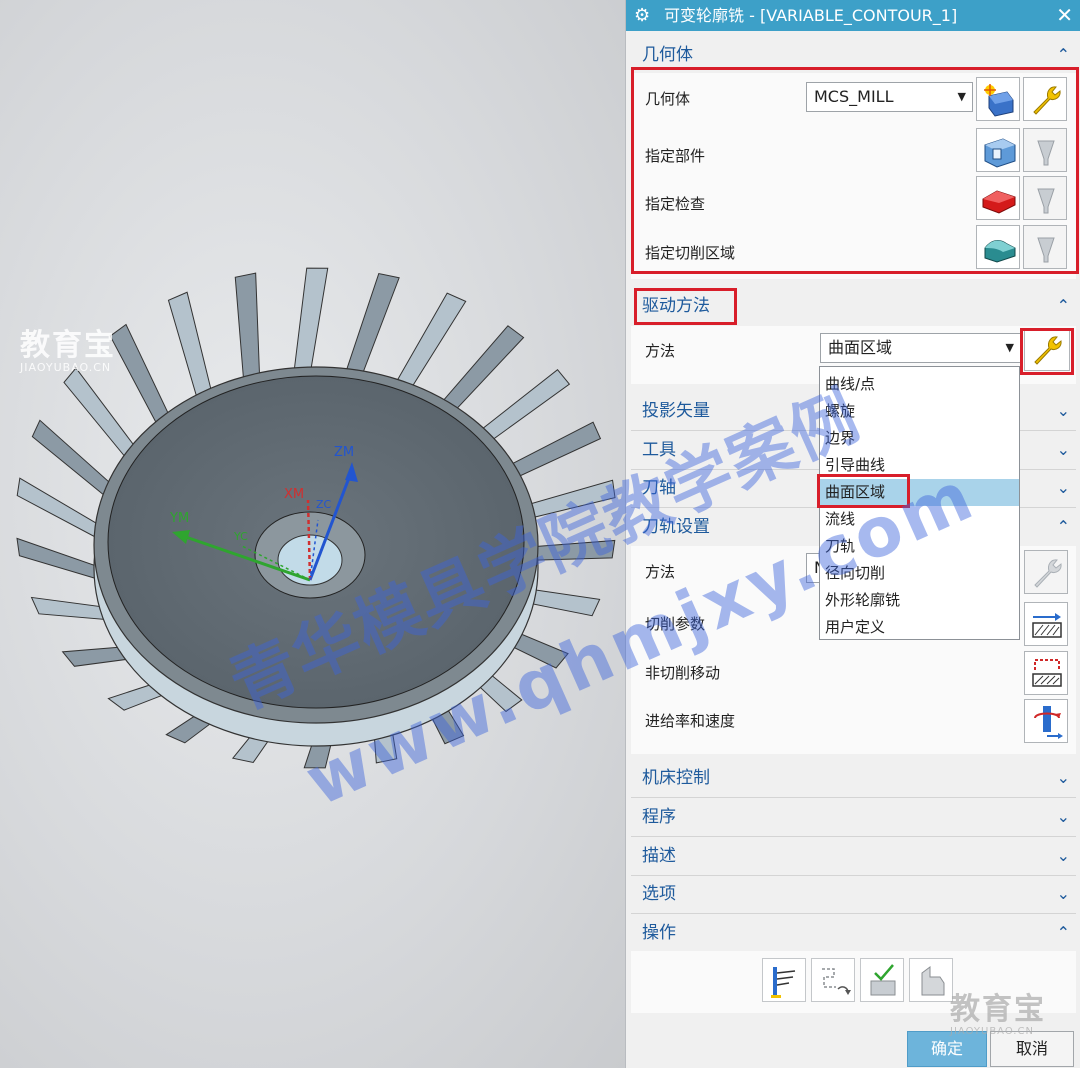 The height and width of the screenshot is (1068, 1080). I want to click on specify-check-label: 指定检查, so click(675, 204).